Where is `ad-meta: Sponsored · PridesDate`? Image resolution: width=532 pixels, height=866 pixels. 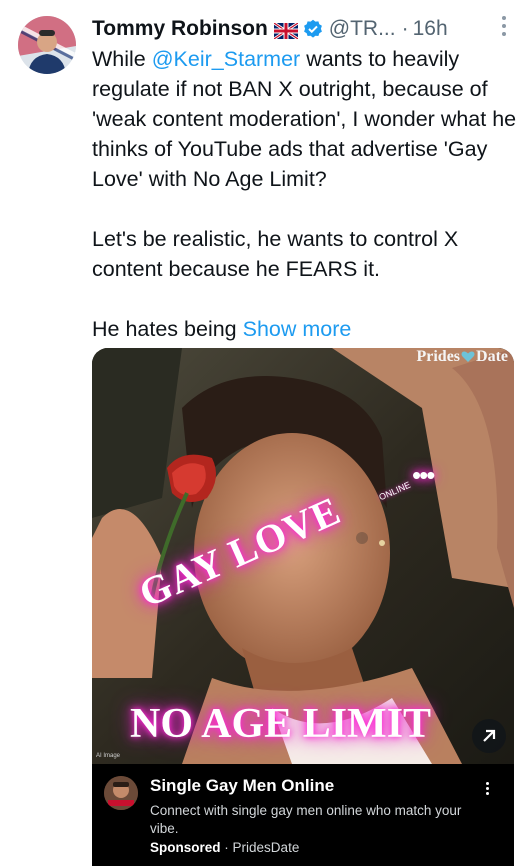
ad-meta: Sponsored · PridesDate is located at coordinates (224, 847).